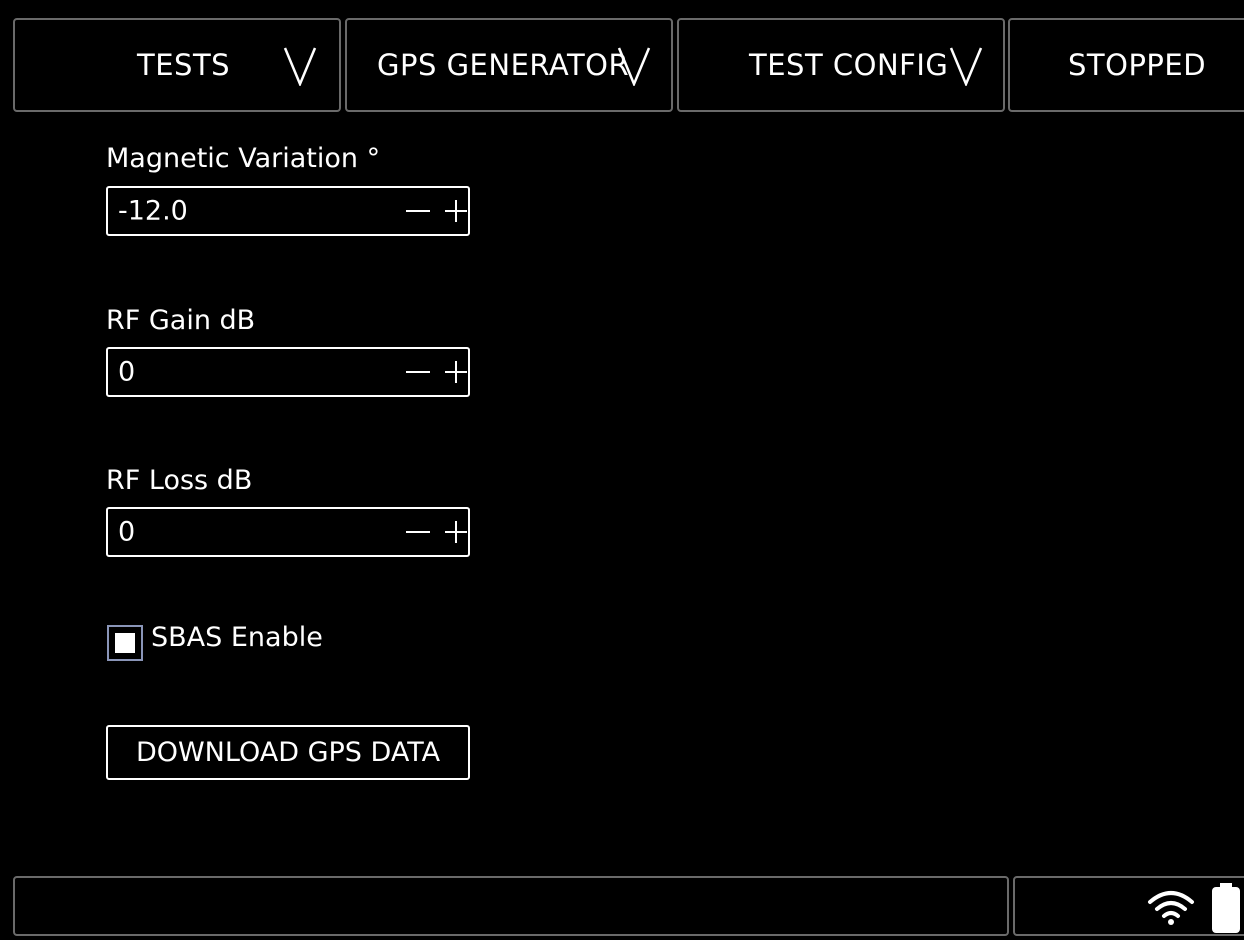 The height and width of the screenshot is (940, 1244). I want to click on run-status-button: STOPPED, so click(1126, 65).